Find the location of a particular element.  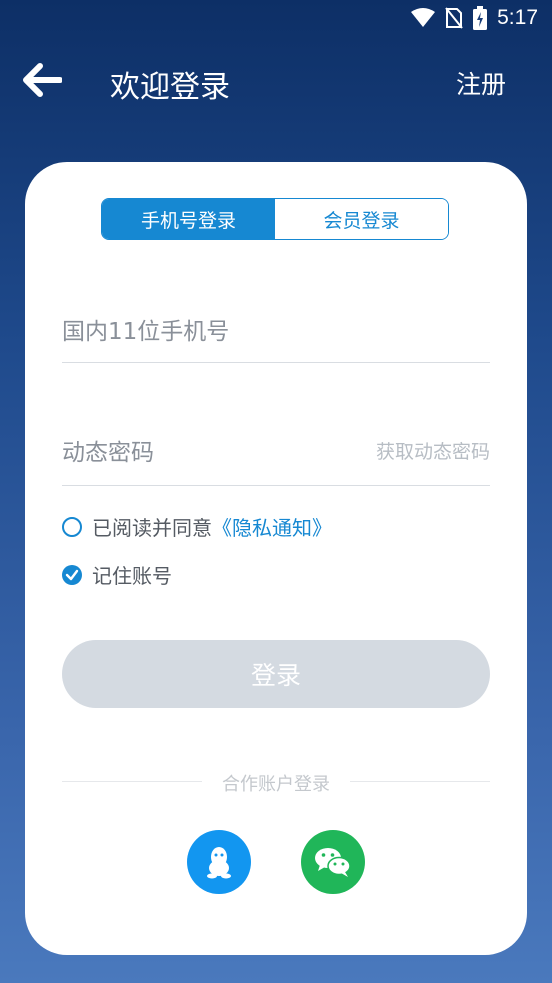

wechat-login-button is located at coordinates (333, 862).